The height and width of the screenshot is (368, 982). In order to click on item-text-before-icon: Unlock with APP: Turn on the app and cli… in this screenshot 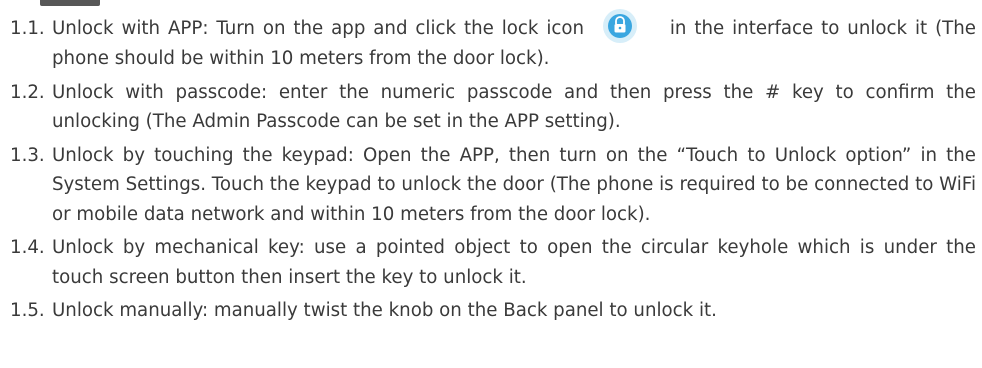, I will do `click(318, 28)`.